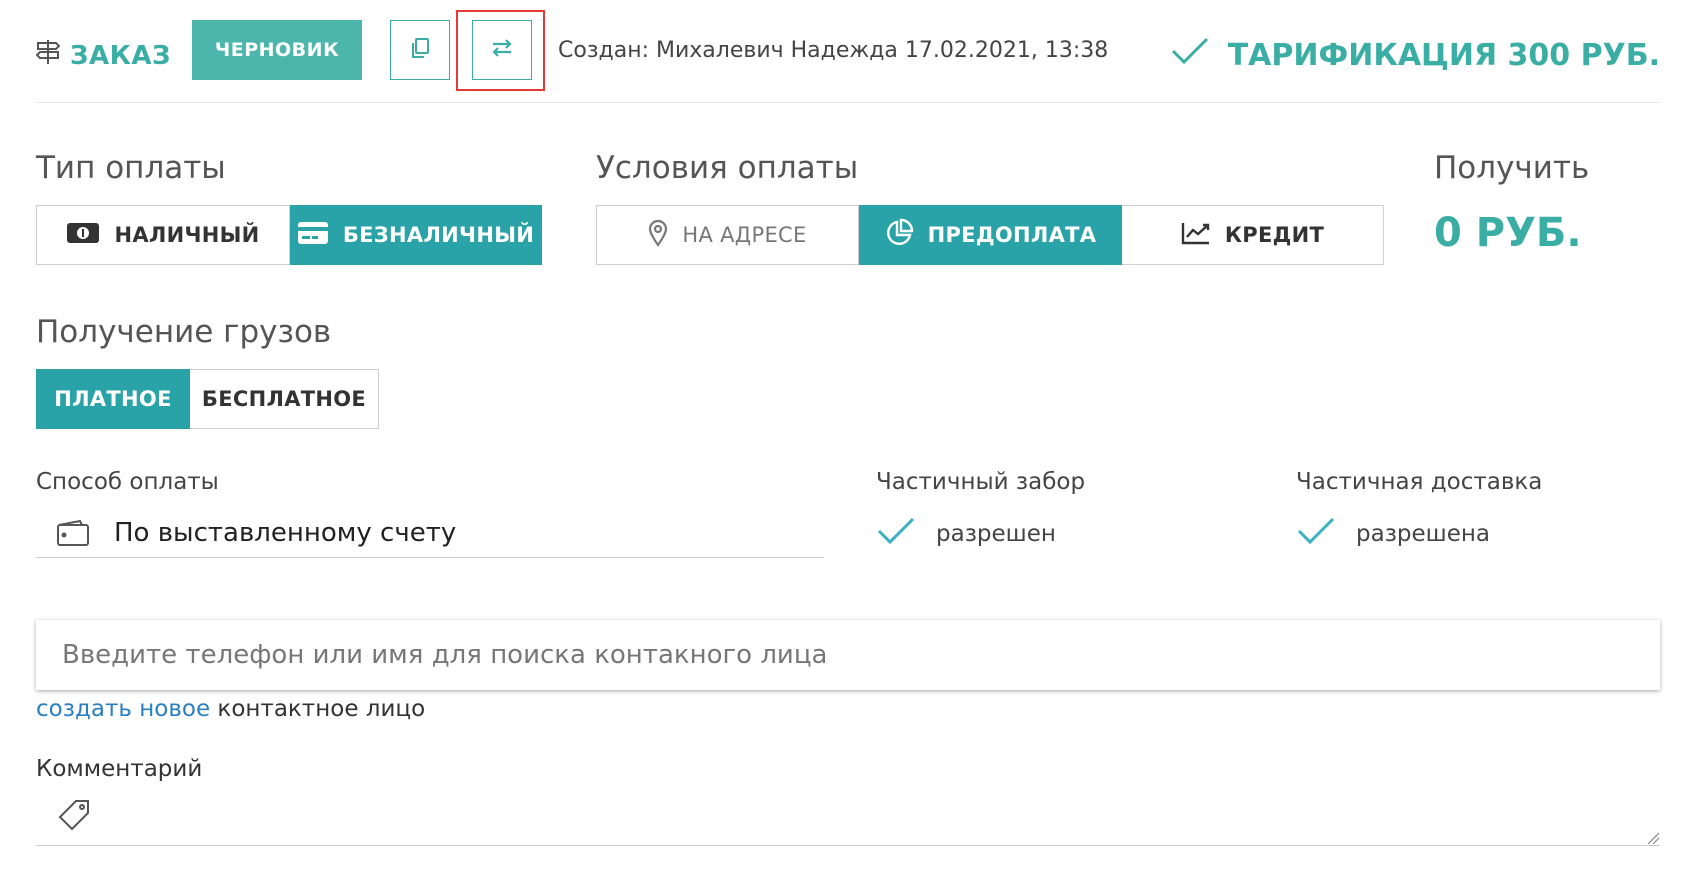  What do you see at coordinates (318, 709) in the screenshot?
I see `create-contact-suffix: контактное лицо` at bounding box center [318, 709].